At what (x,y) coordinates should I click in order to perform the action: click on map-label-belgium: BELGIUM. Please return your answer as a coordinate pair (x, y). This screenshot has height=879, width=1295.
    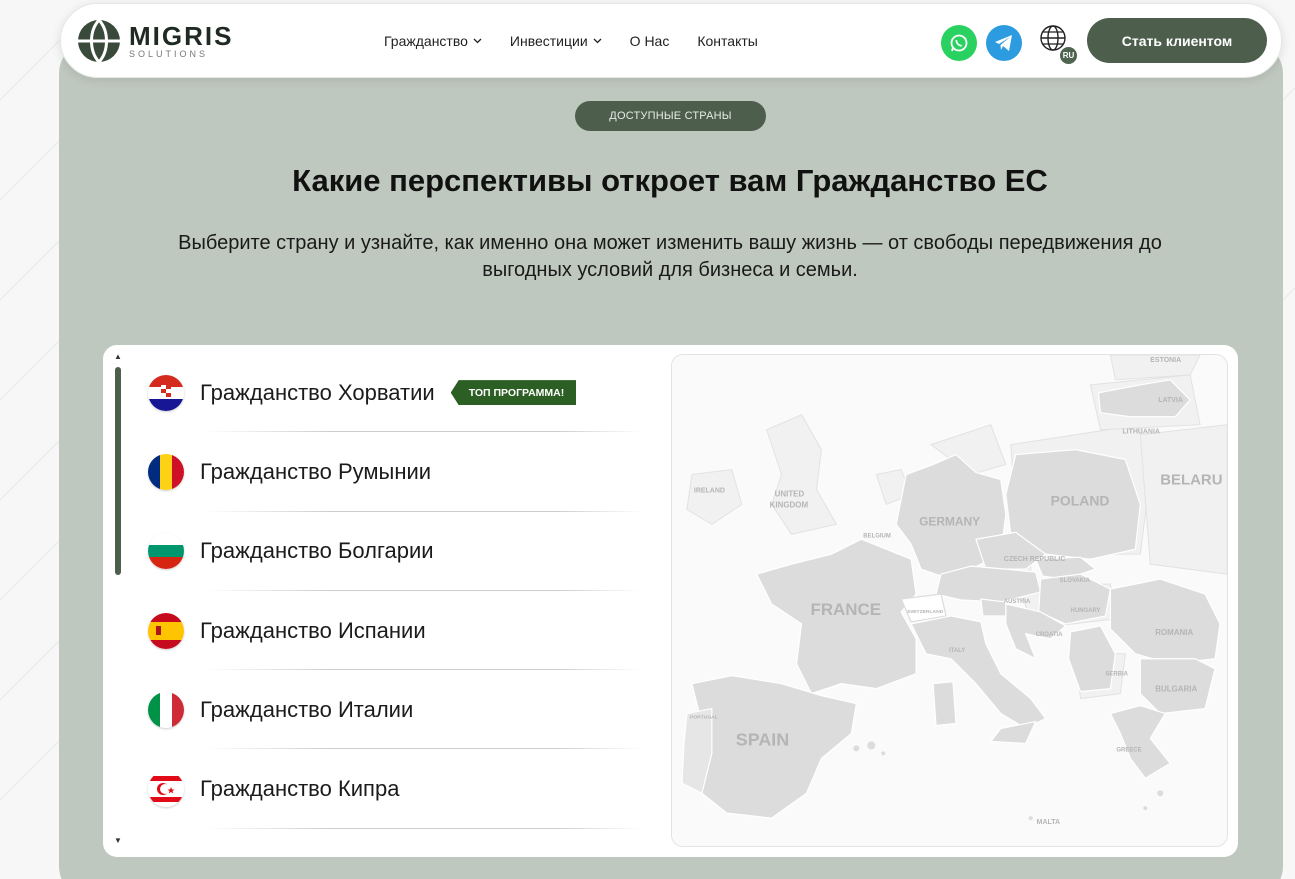
    Looking at the image, I should click on (877, 536).